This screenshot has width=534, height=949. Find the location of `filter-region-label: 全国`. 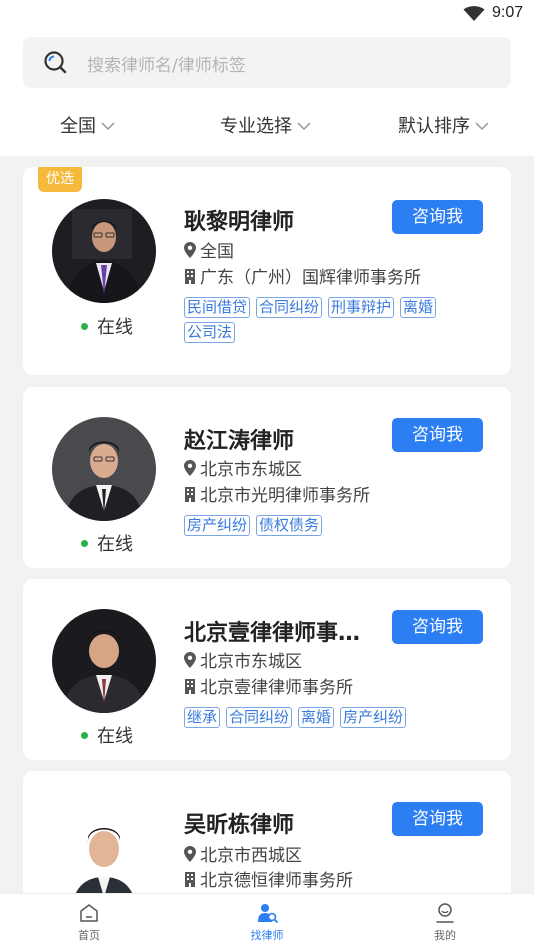

filter-region-label: 全国 is located at coordinates (78, 126).